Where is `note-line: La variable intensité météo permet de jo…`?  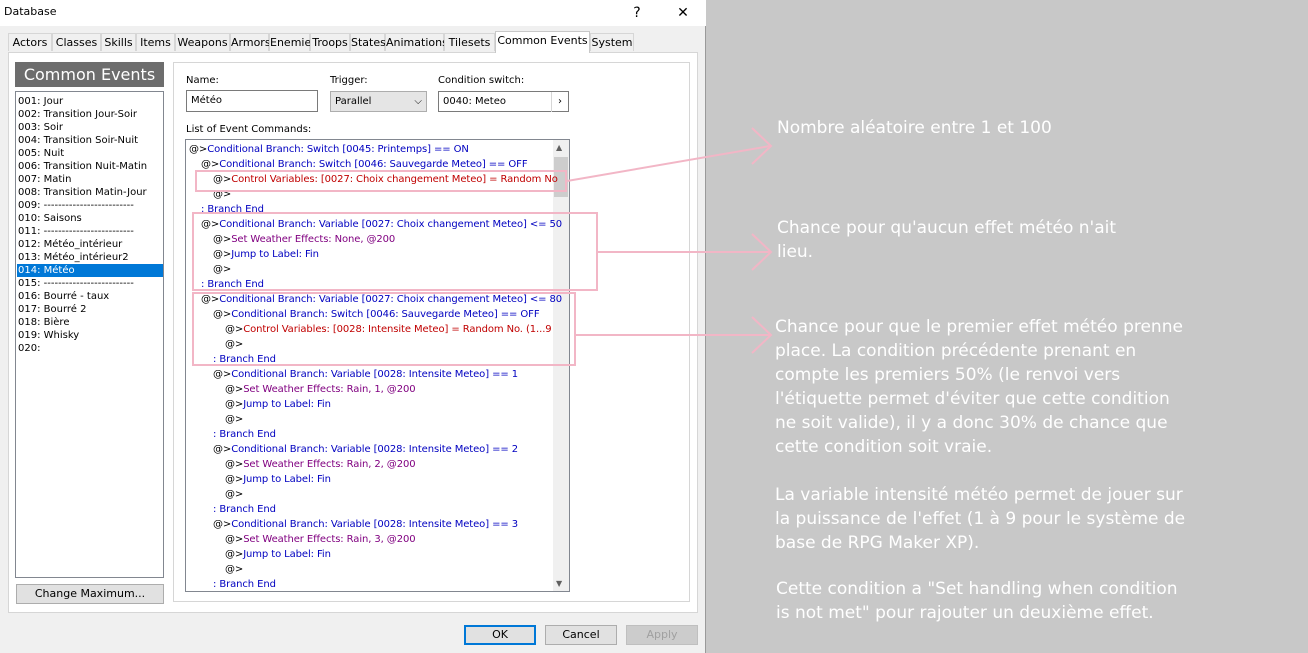
note-line: La variable intensité météo permet de jo… is located at coordinates (979, 495).